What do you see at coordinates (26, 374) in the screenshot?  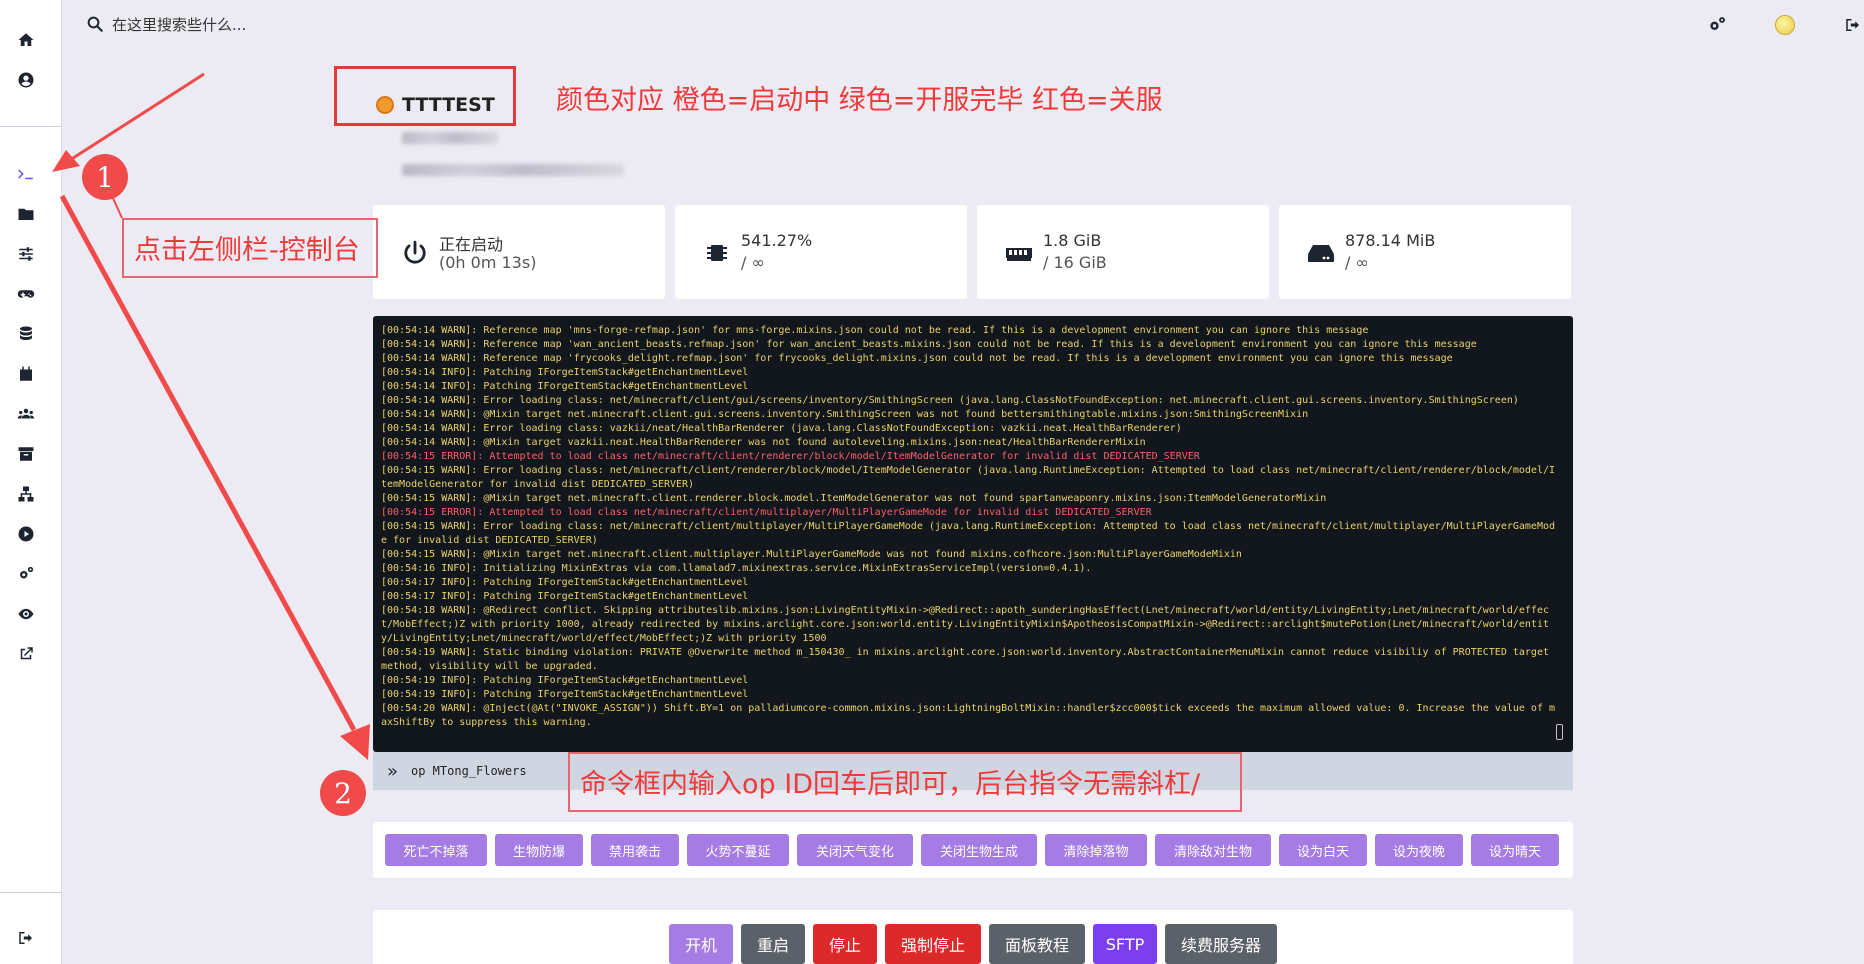 I see `calendar-icon` at bounding box center [26, 374].